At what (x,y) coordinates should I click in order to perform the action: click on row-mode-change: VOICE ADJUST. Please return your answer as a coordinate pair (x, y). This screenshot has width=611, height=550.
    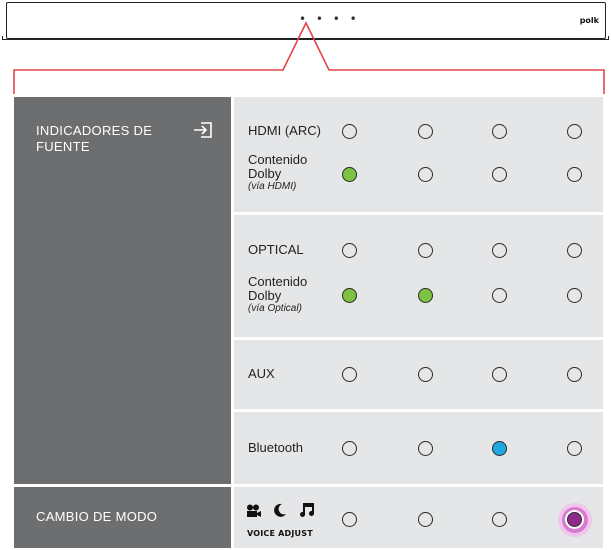
    Looking at the image, I should click on (418, 517).